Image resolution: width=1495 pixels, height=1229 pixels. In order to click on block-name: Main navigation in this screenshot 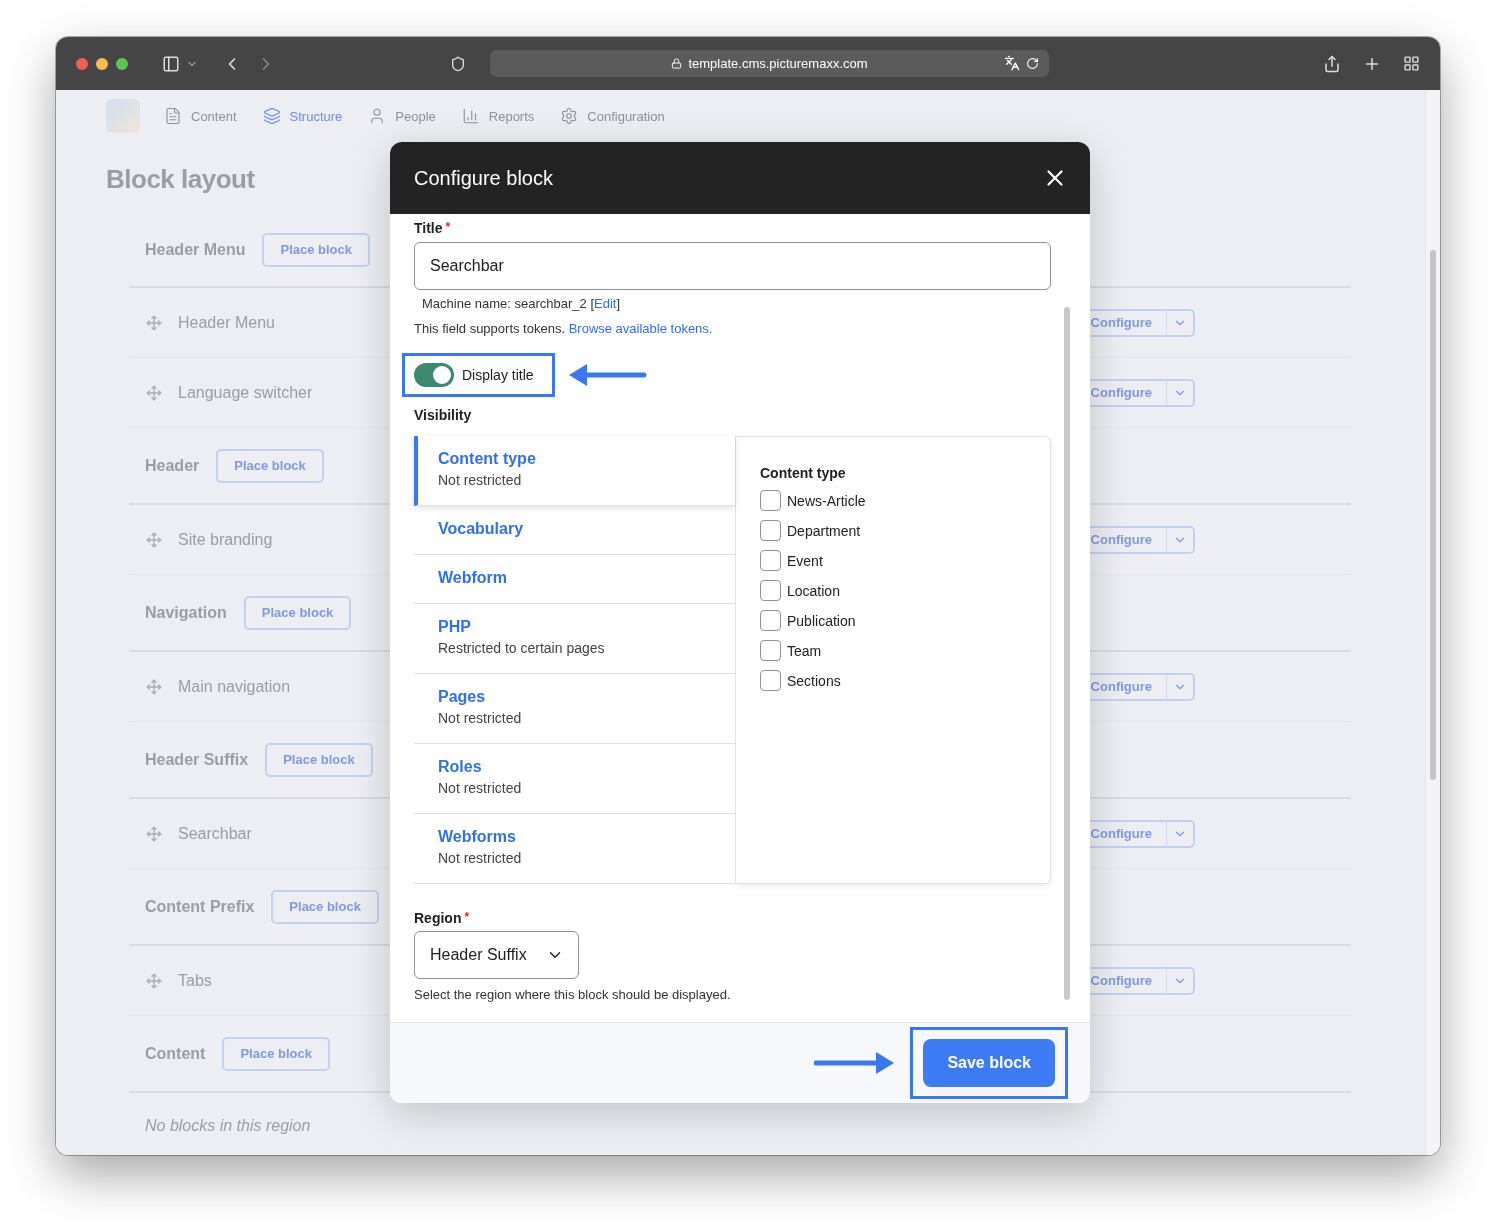, I will do `click(234, 686)`.